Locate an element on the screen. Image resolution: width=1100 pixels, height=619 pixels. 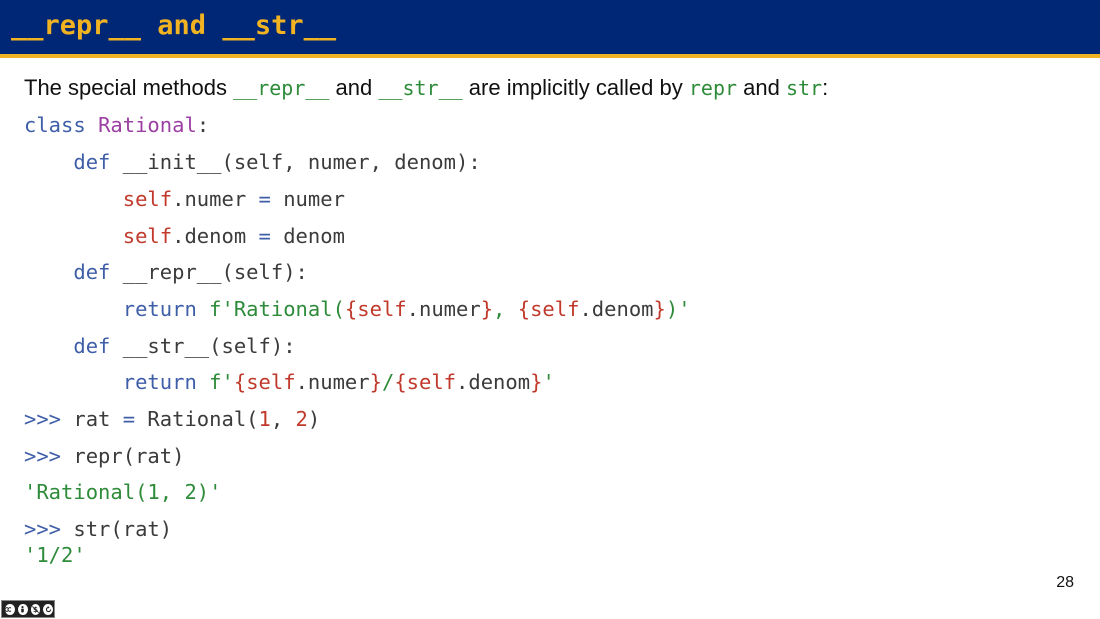
cc-license-badge: $ is located at coordinates (28, 609).